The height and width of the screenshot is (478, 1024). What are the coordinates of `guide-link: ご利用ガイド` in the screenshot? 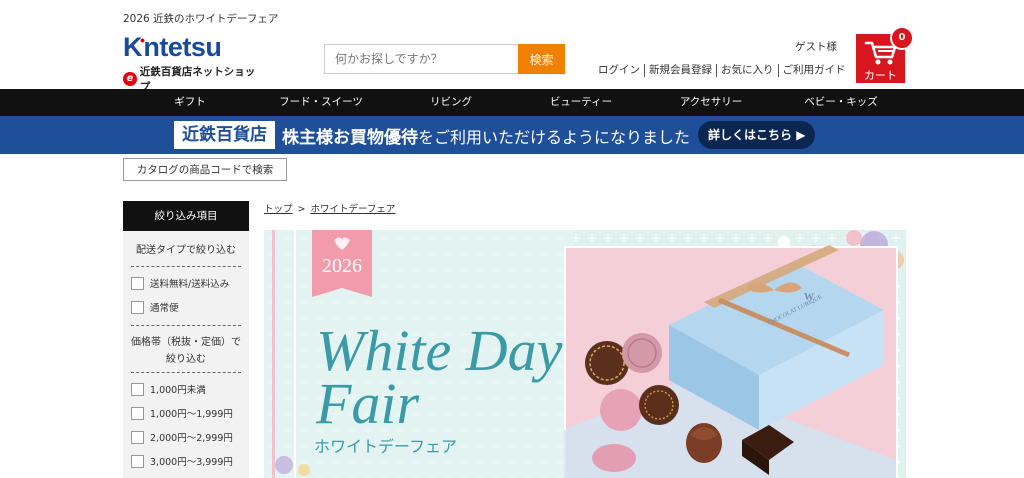 It's located at (813, 70).